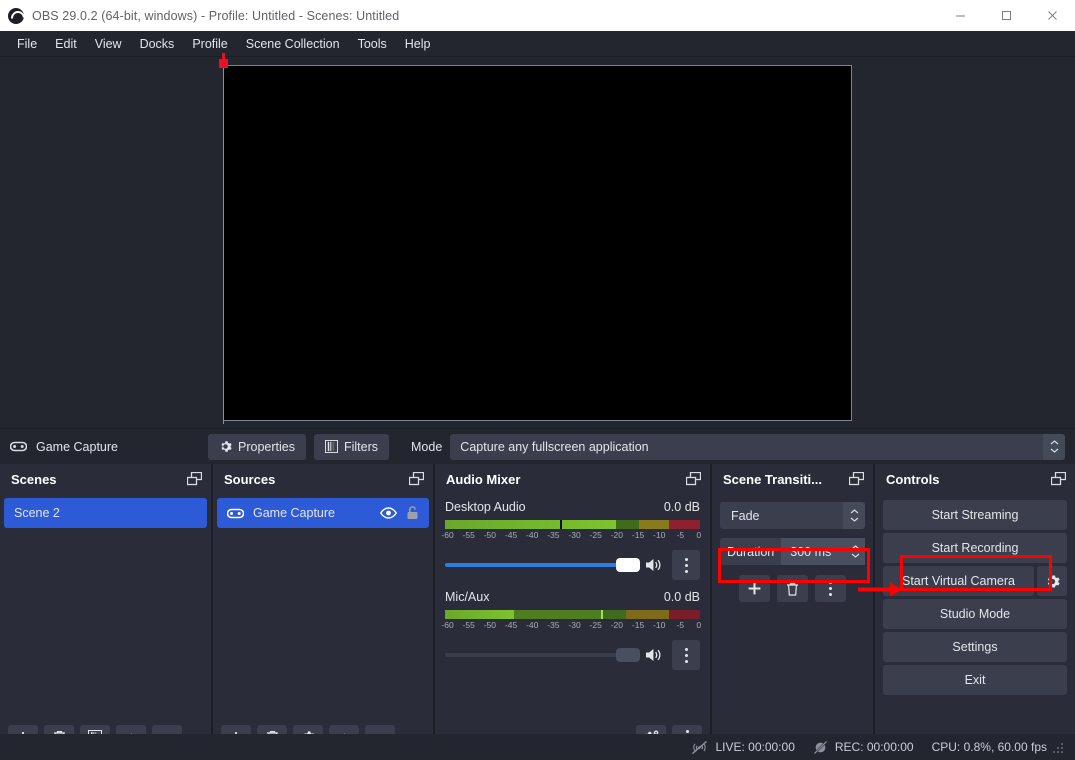  I want to click on tick: -50, so click(490, 535).